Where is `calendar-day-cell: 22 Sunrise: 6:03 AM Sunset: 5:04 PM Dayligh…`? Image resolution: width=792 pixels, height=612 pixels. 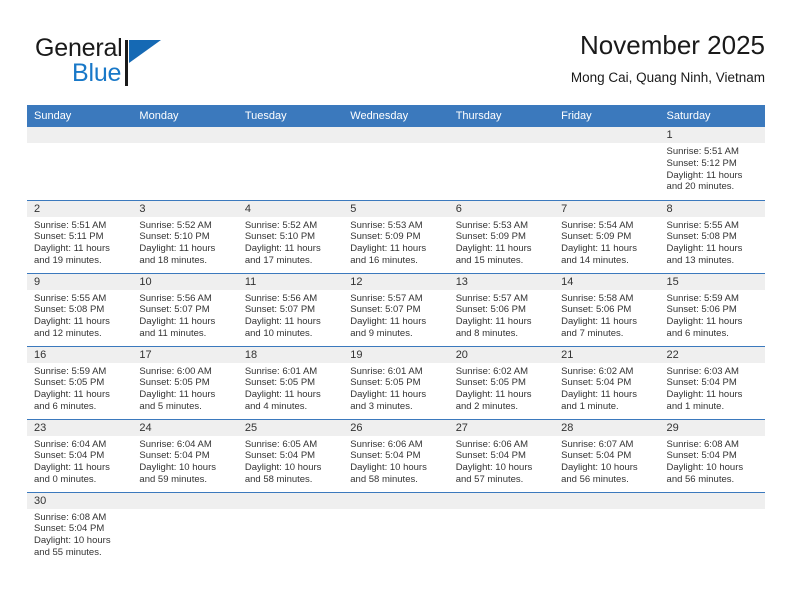 calendar-day-cell: 22 Sunrise: 6:03 AM Sunset: 5:04 PM Dayligh… is located at coordinates (712, 383).